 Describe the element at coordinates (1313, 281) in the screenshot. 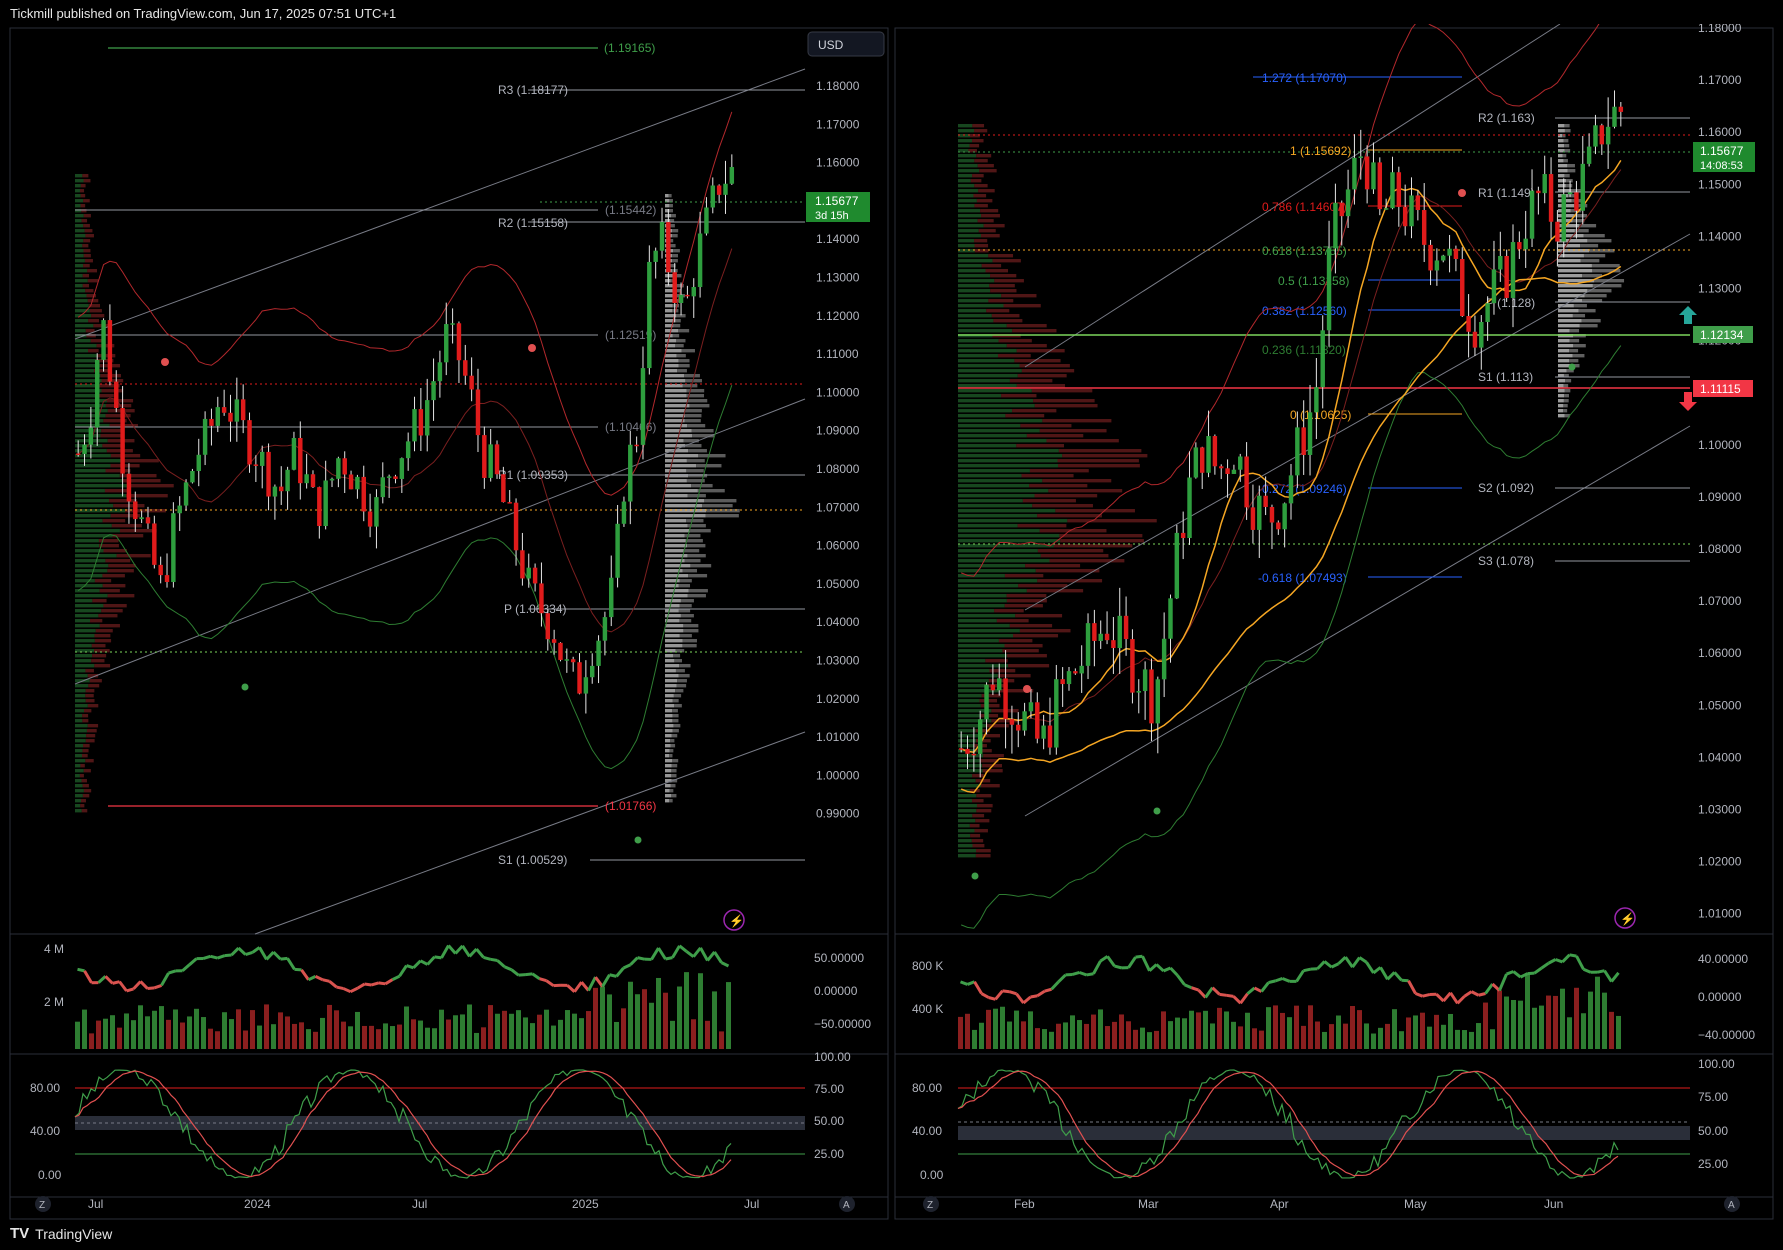

I see `fib-label: 0.5 (1.13158)` at that location.